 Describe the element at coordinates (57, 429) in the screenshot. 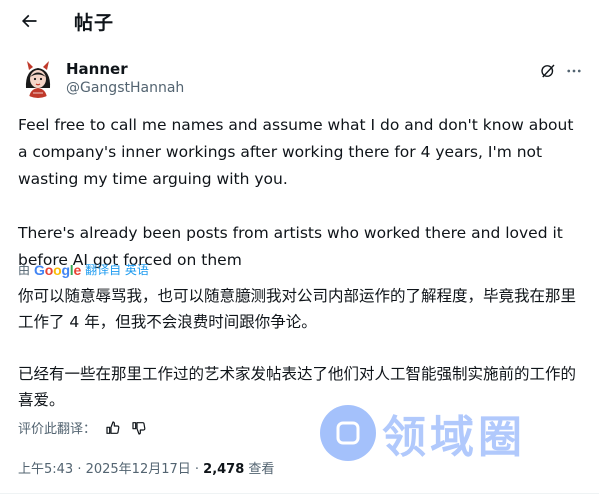

I see `rate-label: 评价此翻译：` at that location.